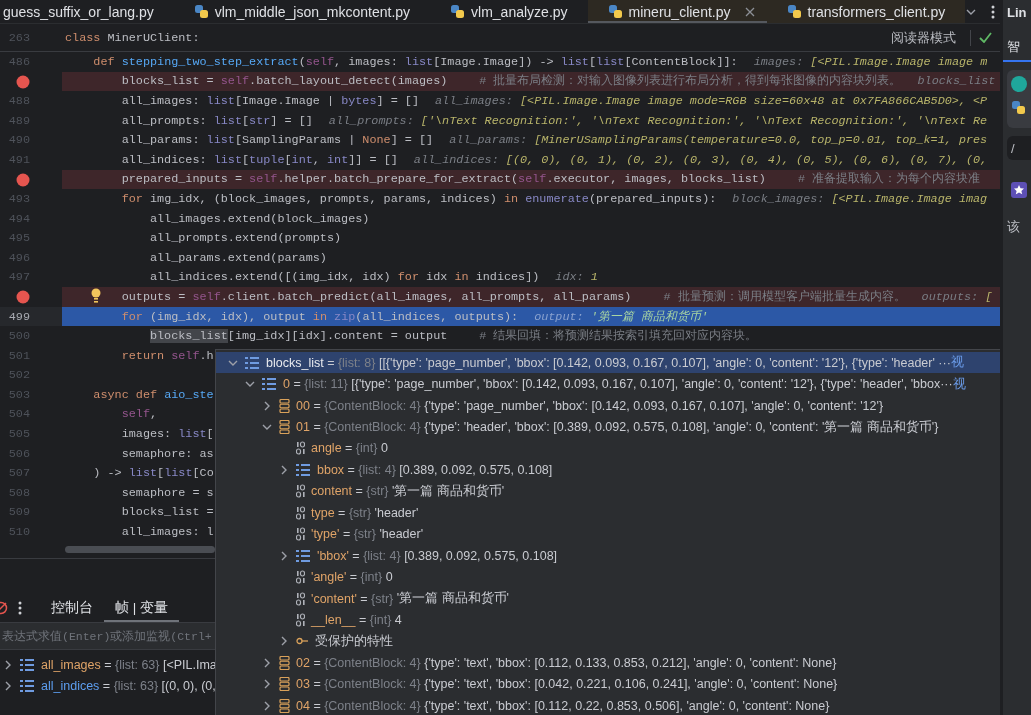 The height and width of the screenshot is (715, 1031). I want to click on line-number: 494, so click(19, 218).